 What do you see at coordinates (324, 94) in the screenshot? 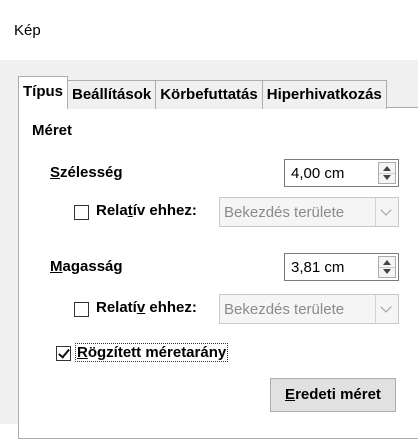
I see `tab-hyperlink: Hiperhivatkozás` at bounding box center [324, 94].